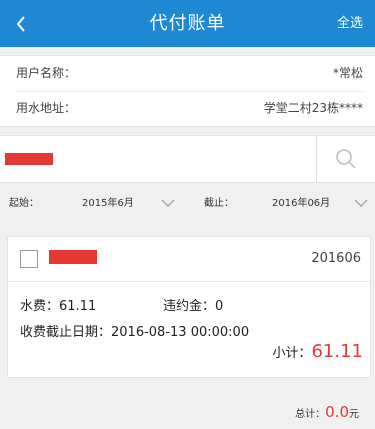  Describe the element at coordinates (24, 203) in the screenshot. I see `start-date-label: 起始：` at that location.